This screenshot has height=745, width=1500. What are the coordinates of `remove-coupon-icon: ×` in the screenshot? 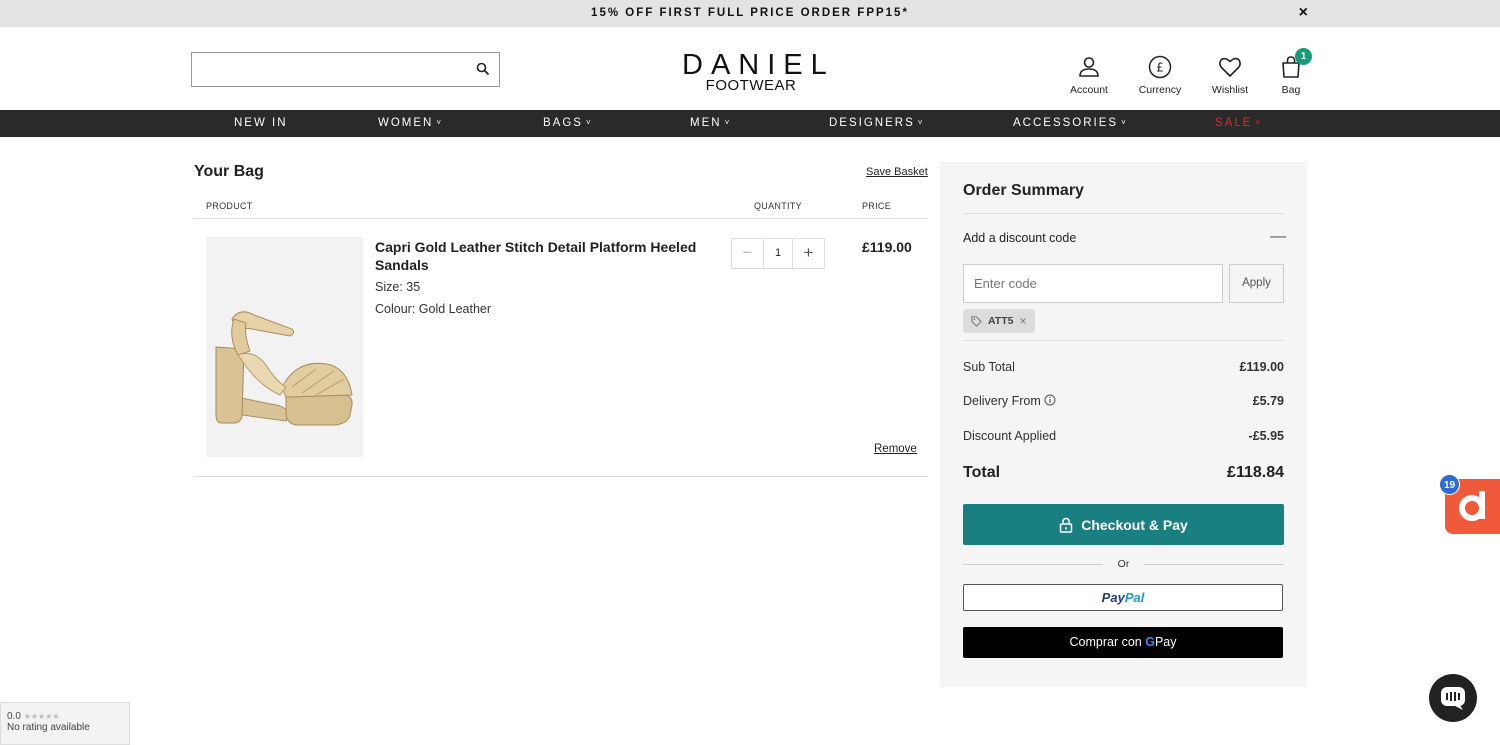 It's located at (1022, 321).